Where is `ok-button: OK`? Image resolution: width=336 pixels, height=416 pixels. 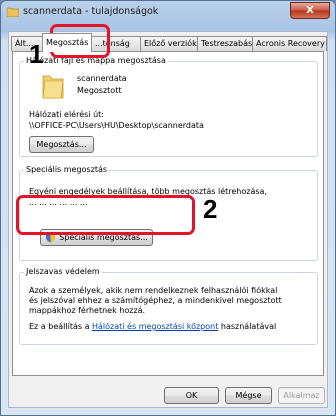 ok-button: OK is located at coordinates (191, 395).